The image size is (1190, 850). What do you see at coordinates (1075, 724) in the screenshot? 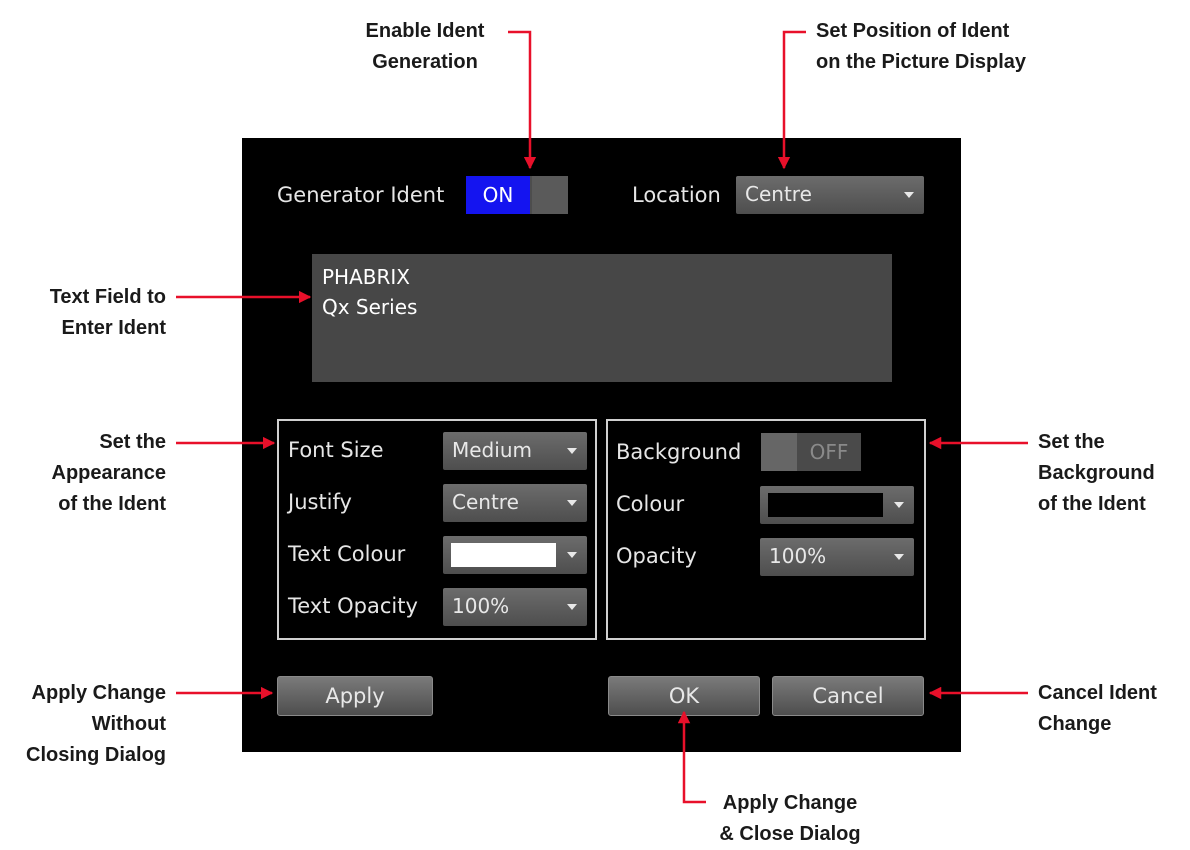
I see `callout-text: Change` at bounding box center [1075, 724].